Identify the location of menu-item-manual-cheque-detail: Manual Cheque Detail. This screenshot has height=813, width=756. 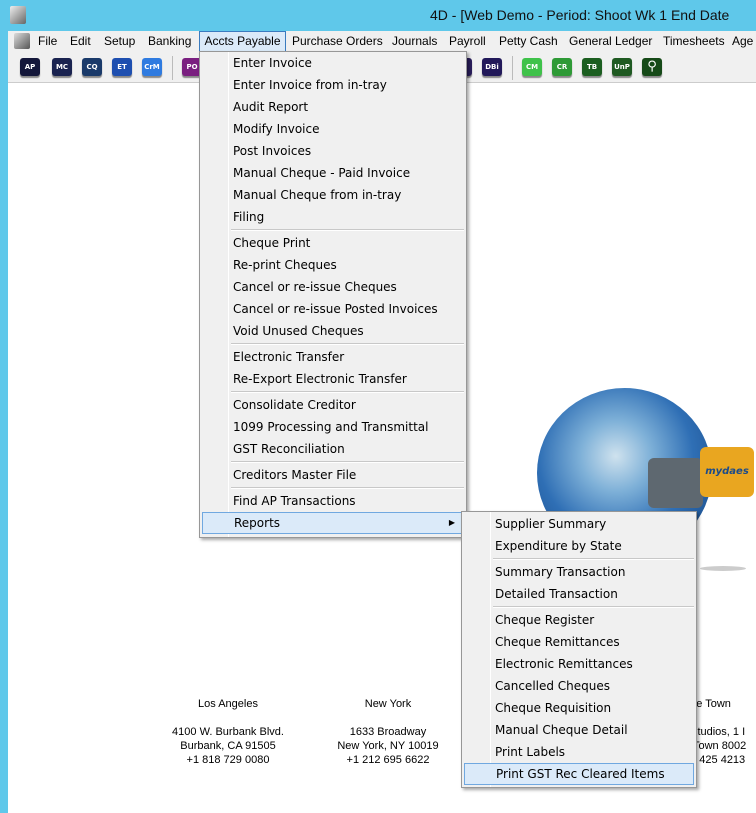
(579, 730).